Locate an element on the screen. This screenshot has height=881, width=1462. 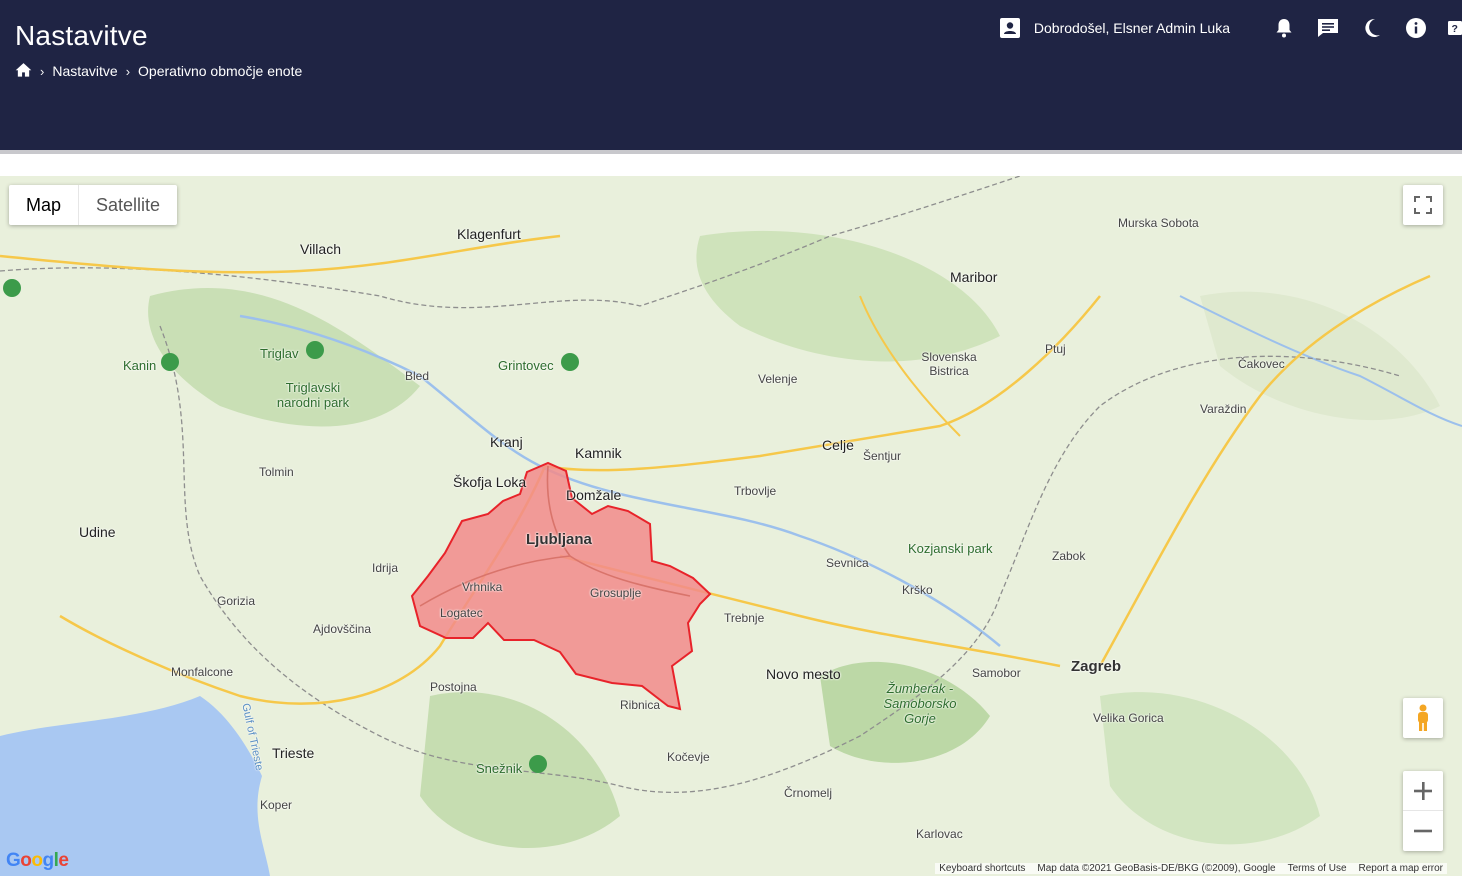
map-label-kozjanski-park: Kozjanski park is located at coordinates (950, 548).